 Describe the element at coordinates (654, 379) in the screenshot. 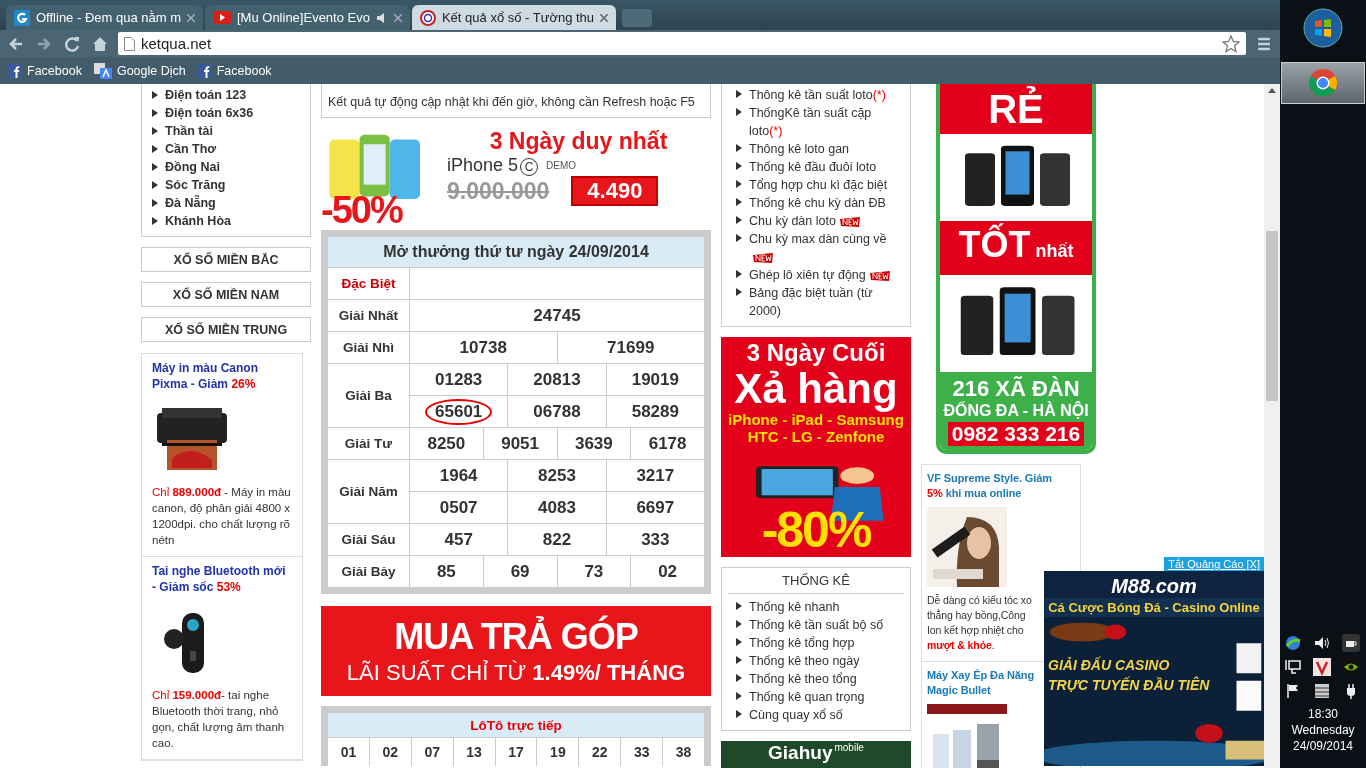

I see `table-cell: 19019` at that location.